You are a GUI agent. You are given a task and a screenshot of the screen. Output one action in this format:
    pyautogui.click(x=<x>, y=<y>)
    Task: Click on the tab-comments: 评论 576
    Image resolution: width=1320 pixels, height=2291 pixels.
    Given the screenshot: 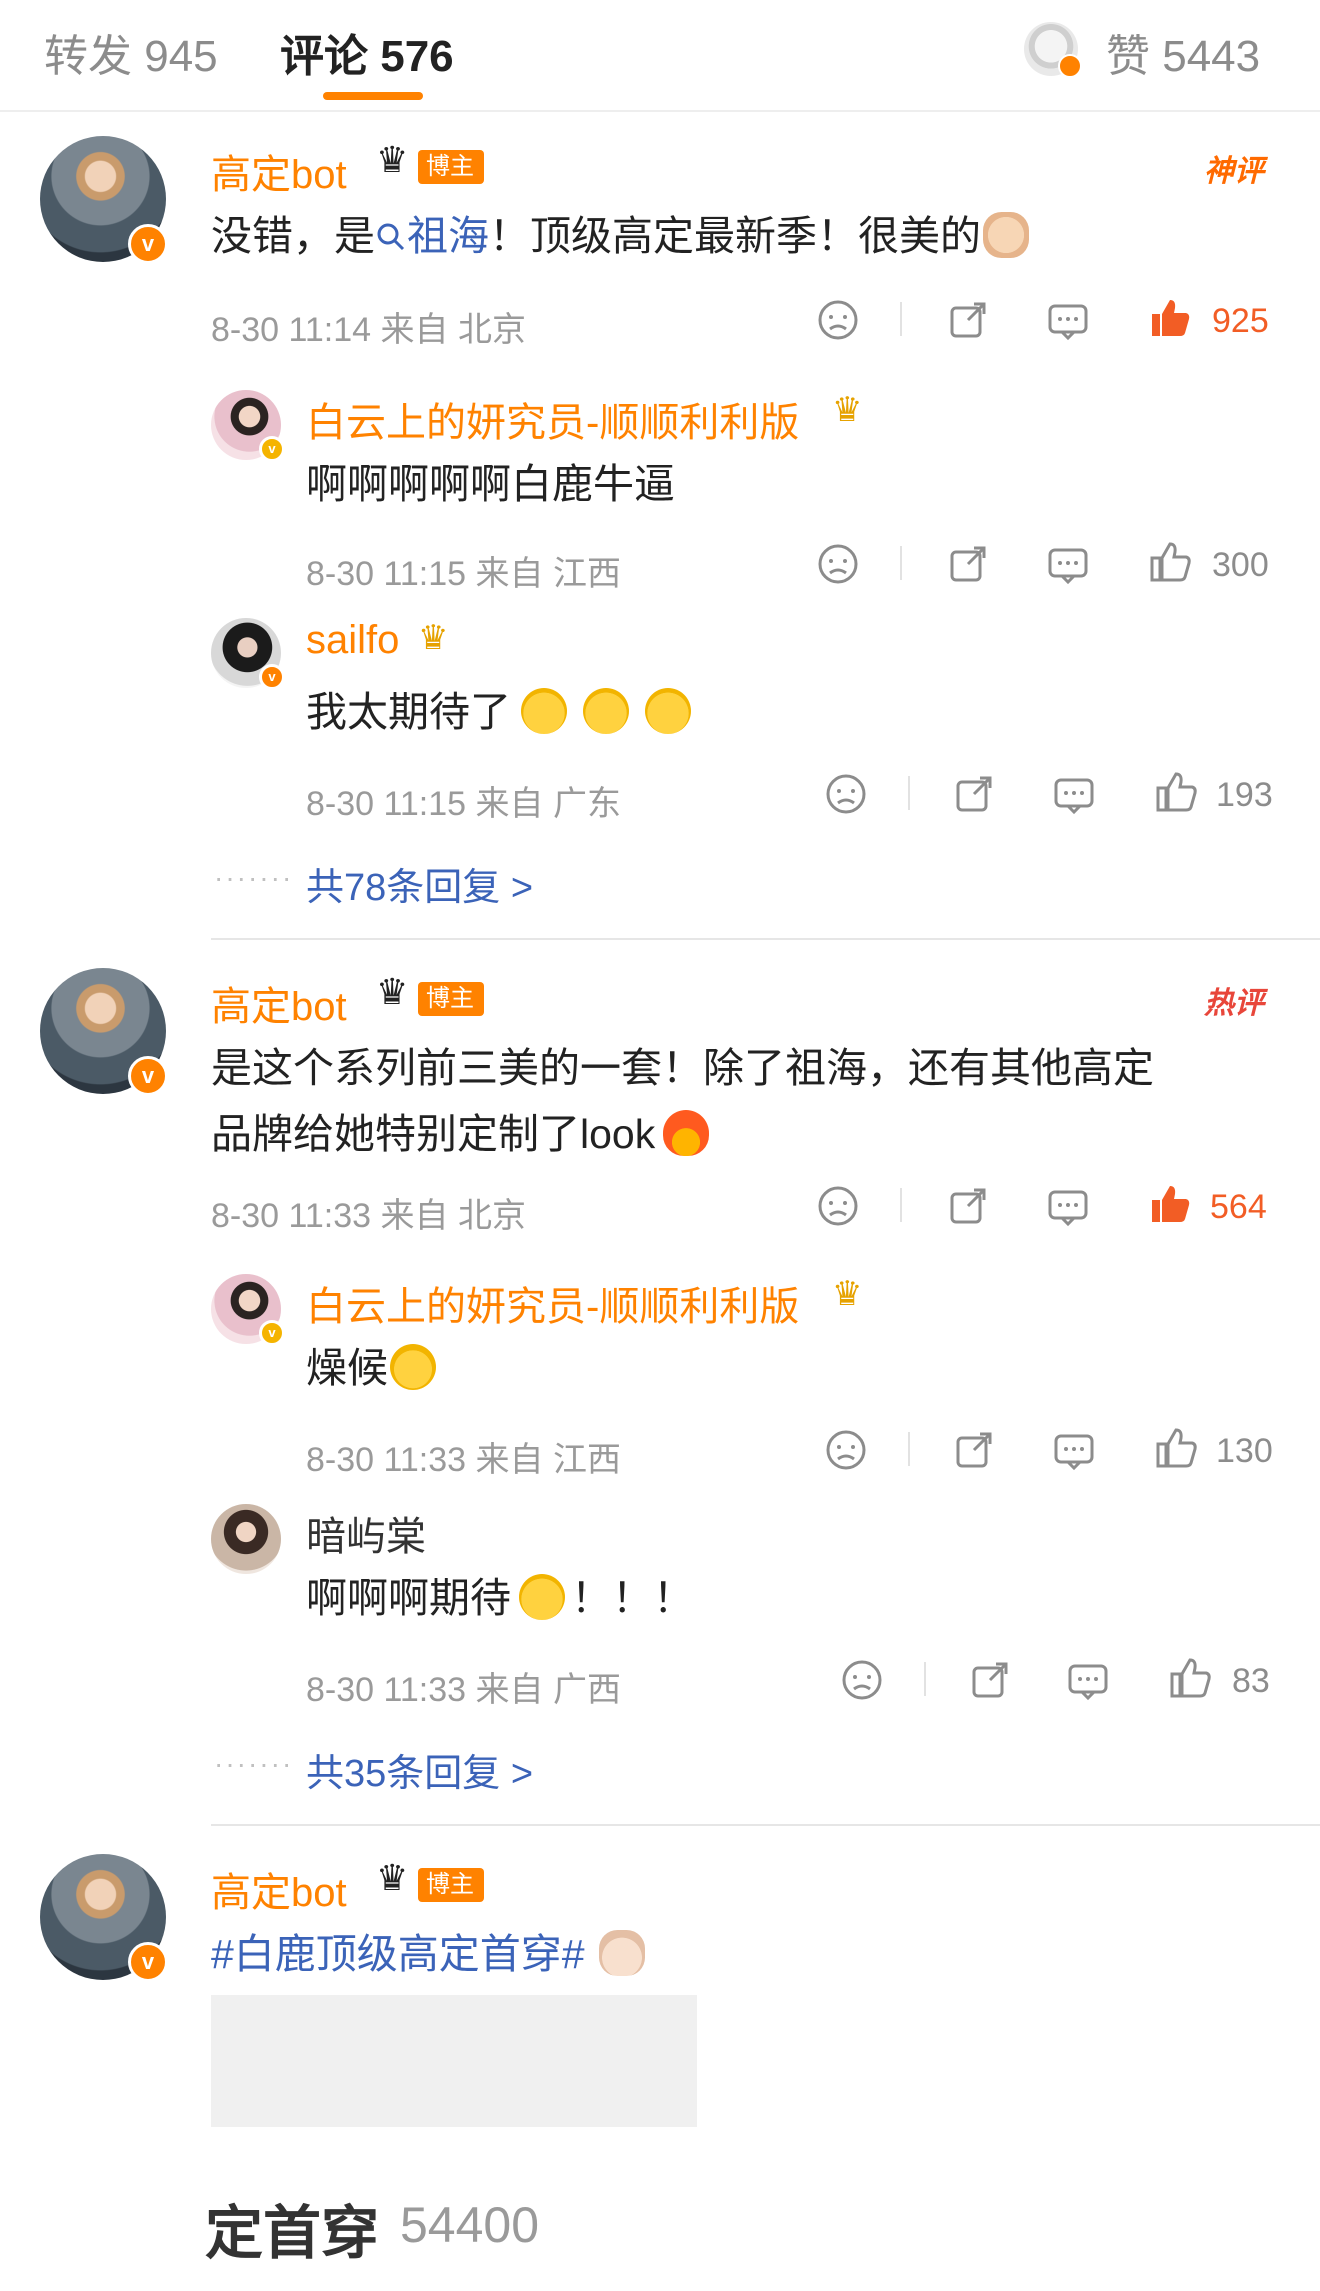 What is the action you would take?
    pyautogui.click(x=367, y=52)
    